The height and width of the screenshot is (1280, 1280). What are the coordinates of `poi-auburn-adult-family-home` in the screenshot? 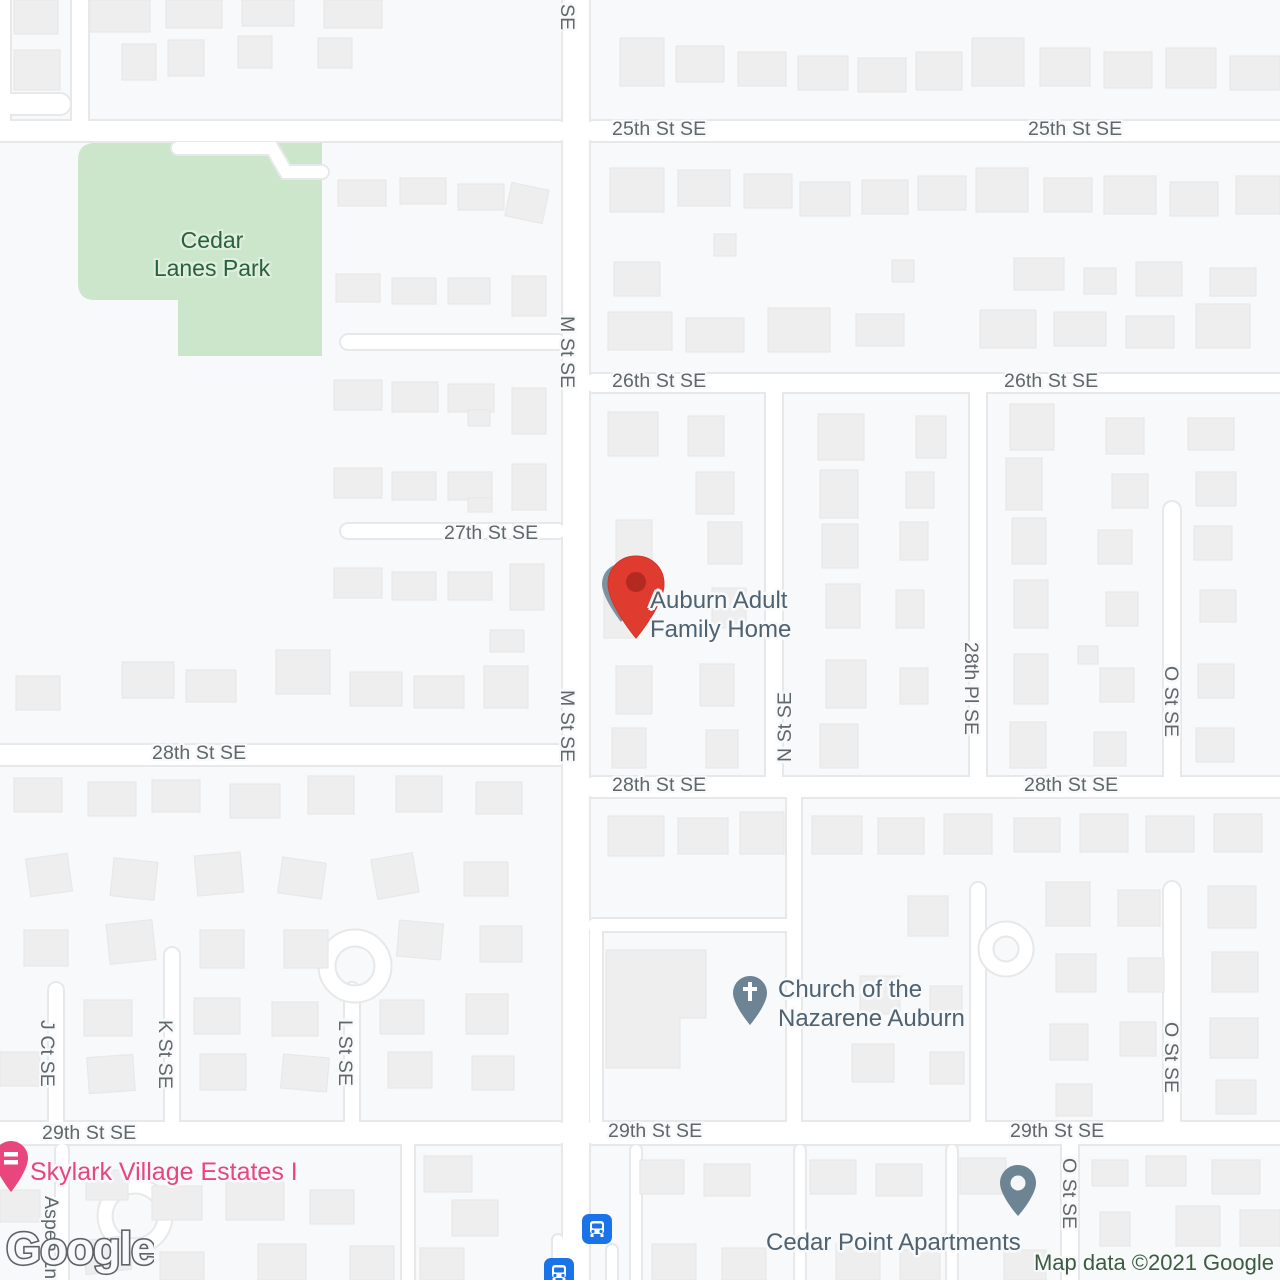 It's located at (640, 596).